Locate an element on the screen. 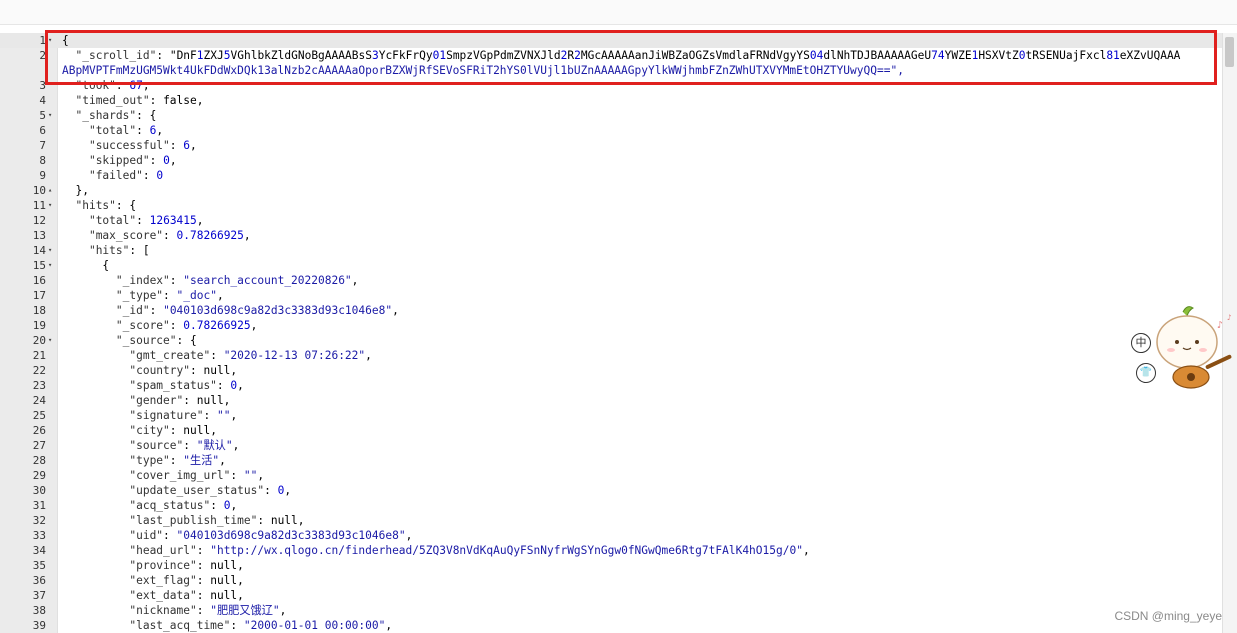 Image resolution: width=1237 pixels, height=633 pixels. line-number: 5 is located at coordinates (42, 115).